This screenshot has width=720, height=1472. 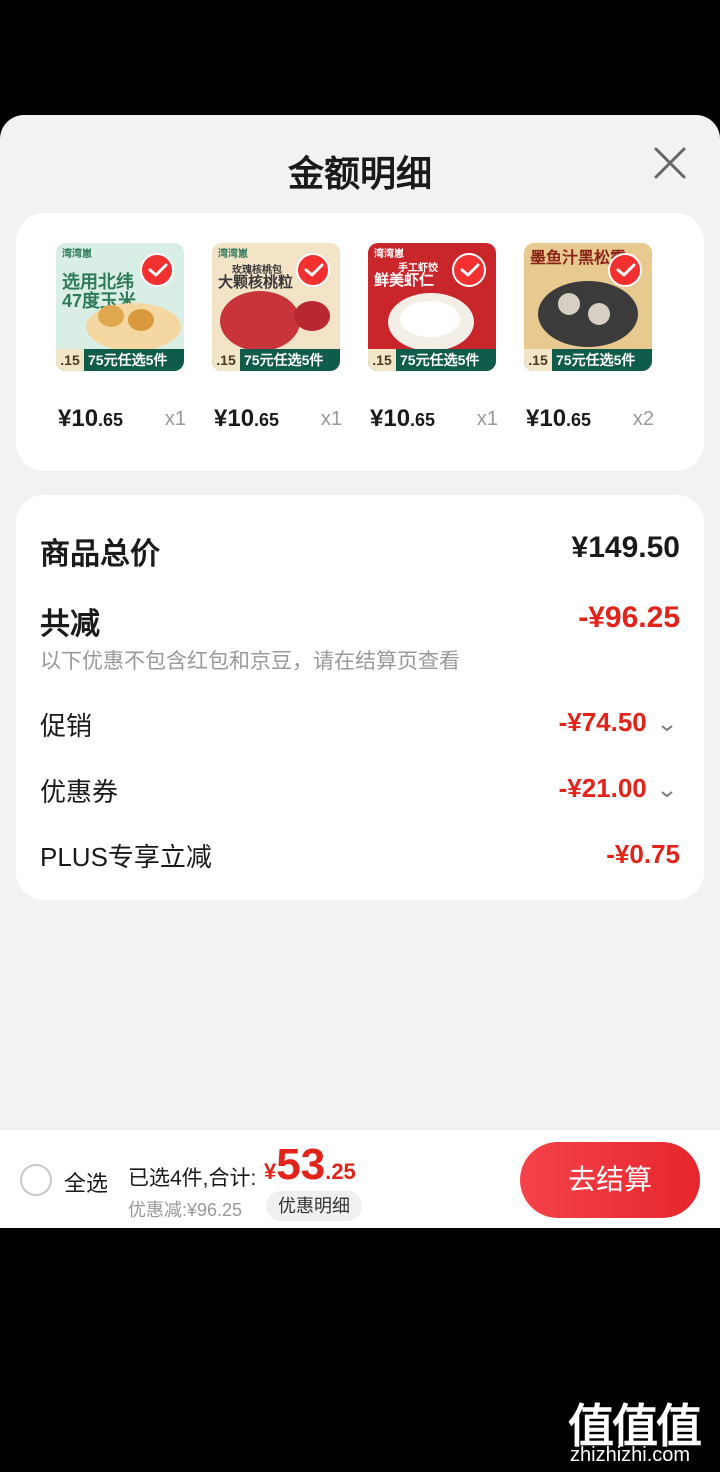 I want to click on discount-detail-button: 优惠明细, so click(x=314, y=1206).